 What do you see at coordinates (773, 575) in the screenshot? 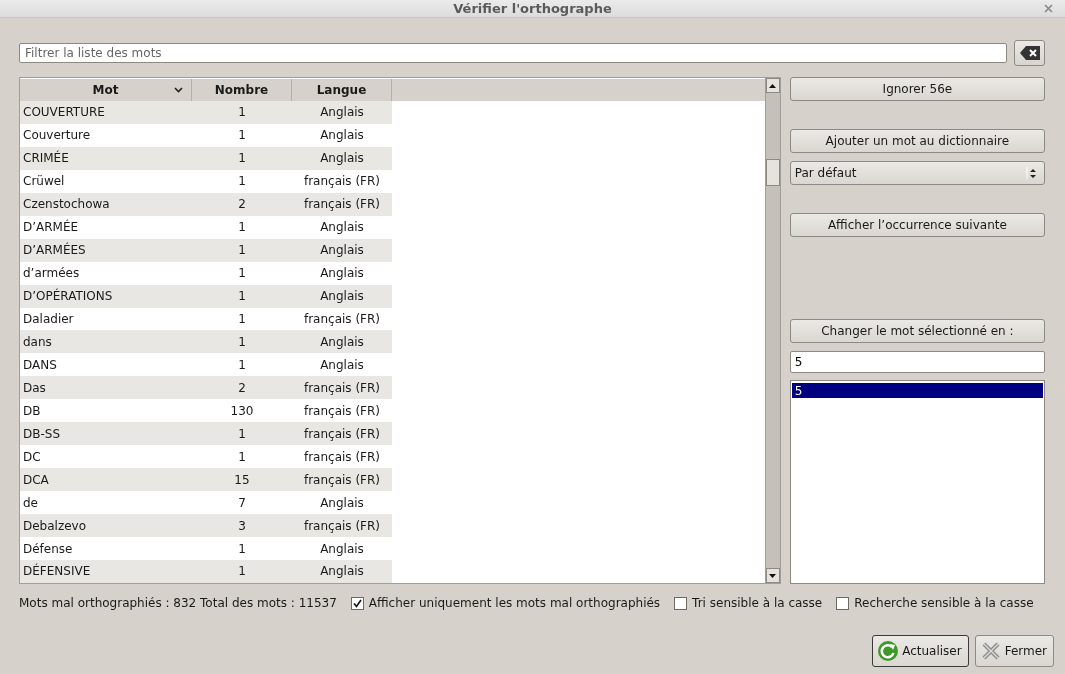
I see `arrow-down-icon` at bounding box center [773, 575].